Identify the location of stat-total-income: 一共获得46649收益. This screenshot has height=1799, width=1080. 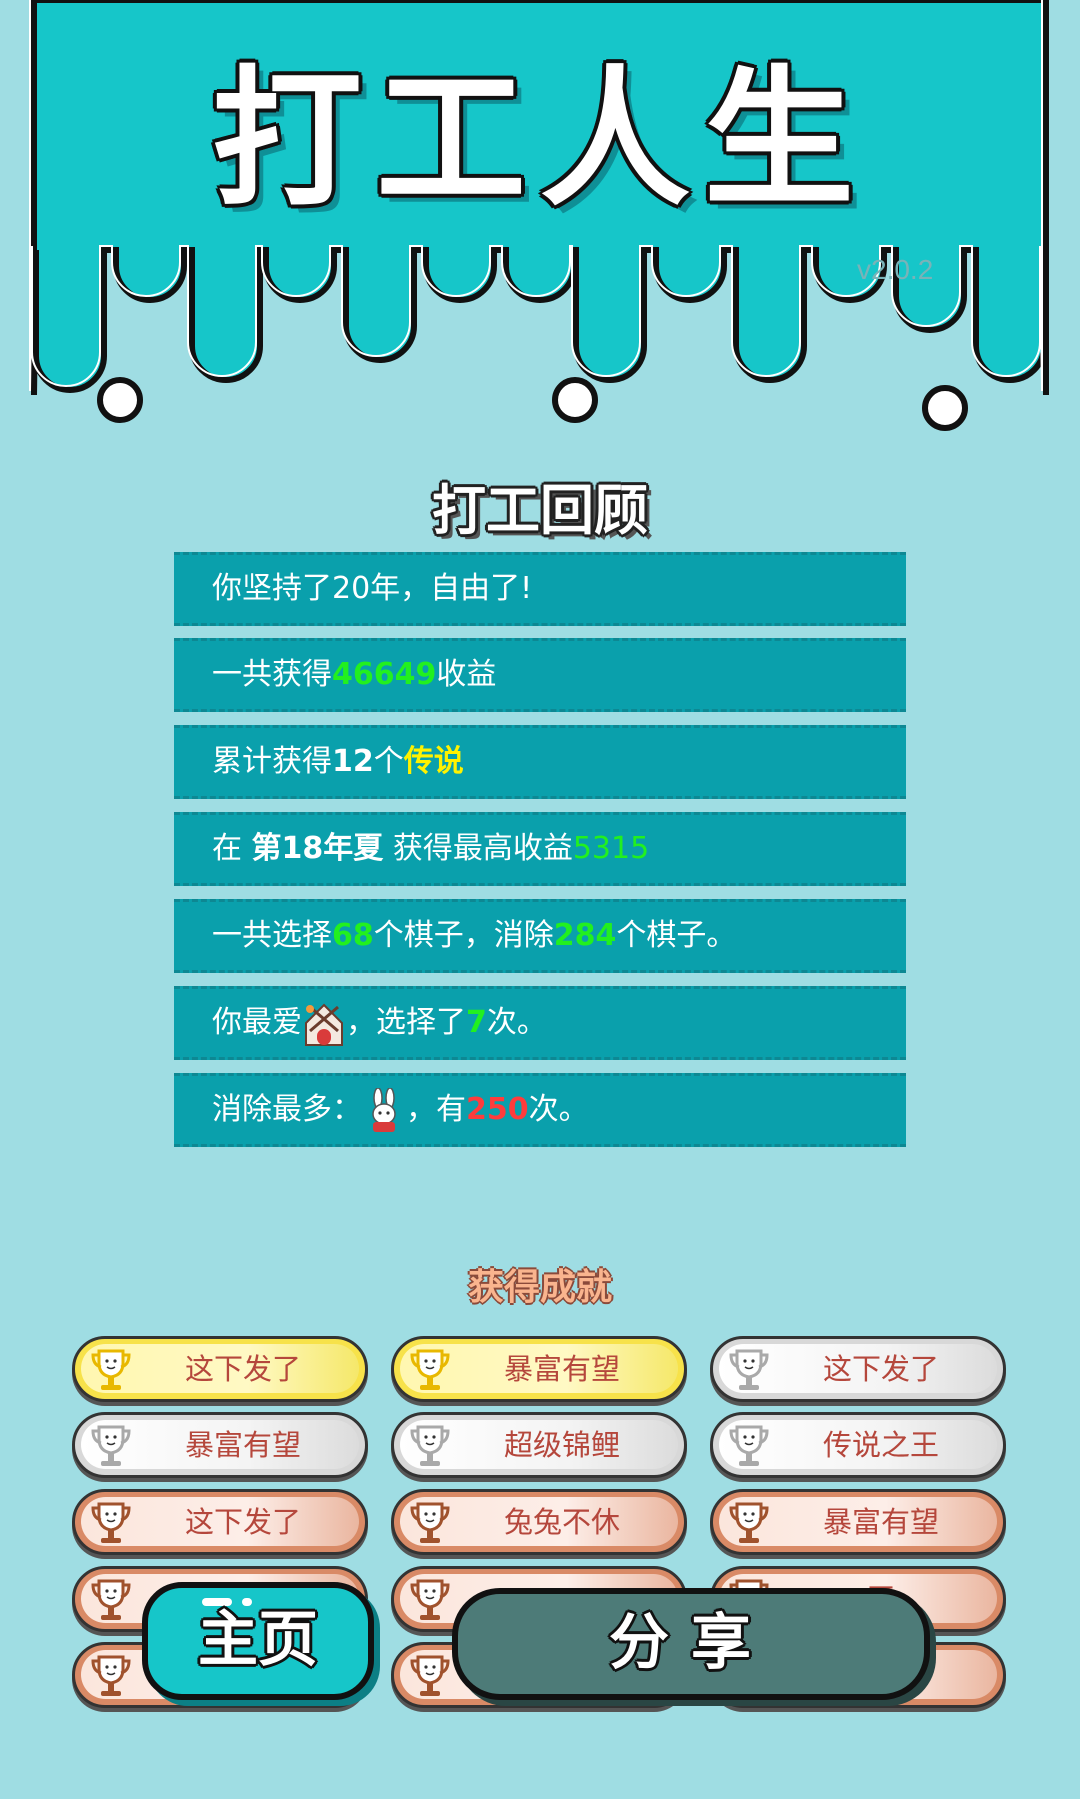
(540, 675).